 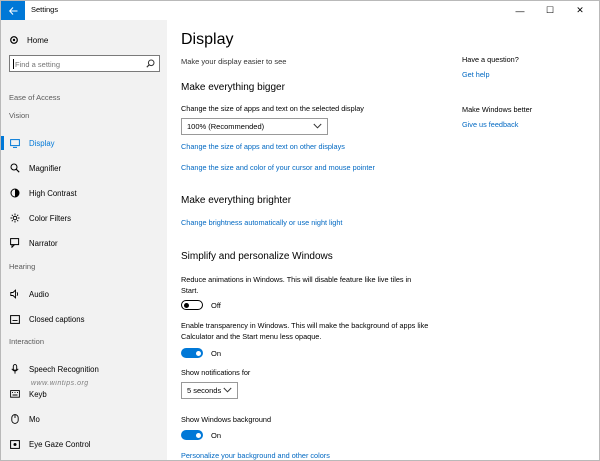 I want to click on notifications-dropdown: 5 seconds, so click(x=209, y=390).